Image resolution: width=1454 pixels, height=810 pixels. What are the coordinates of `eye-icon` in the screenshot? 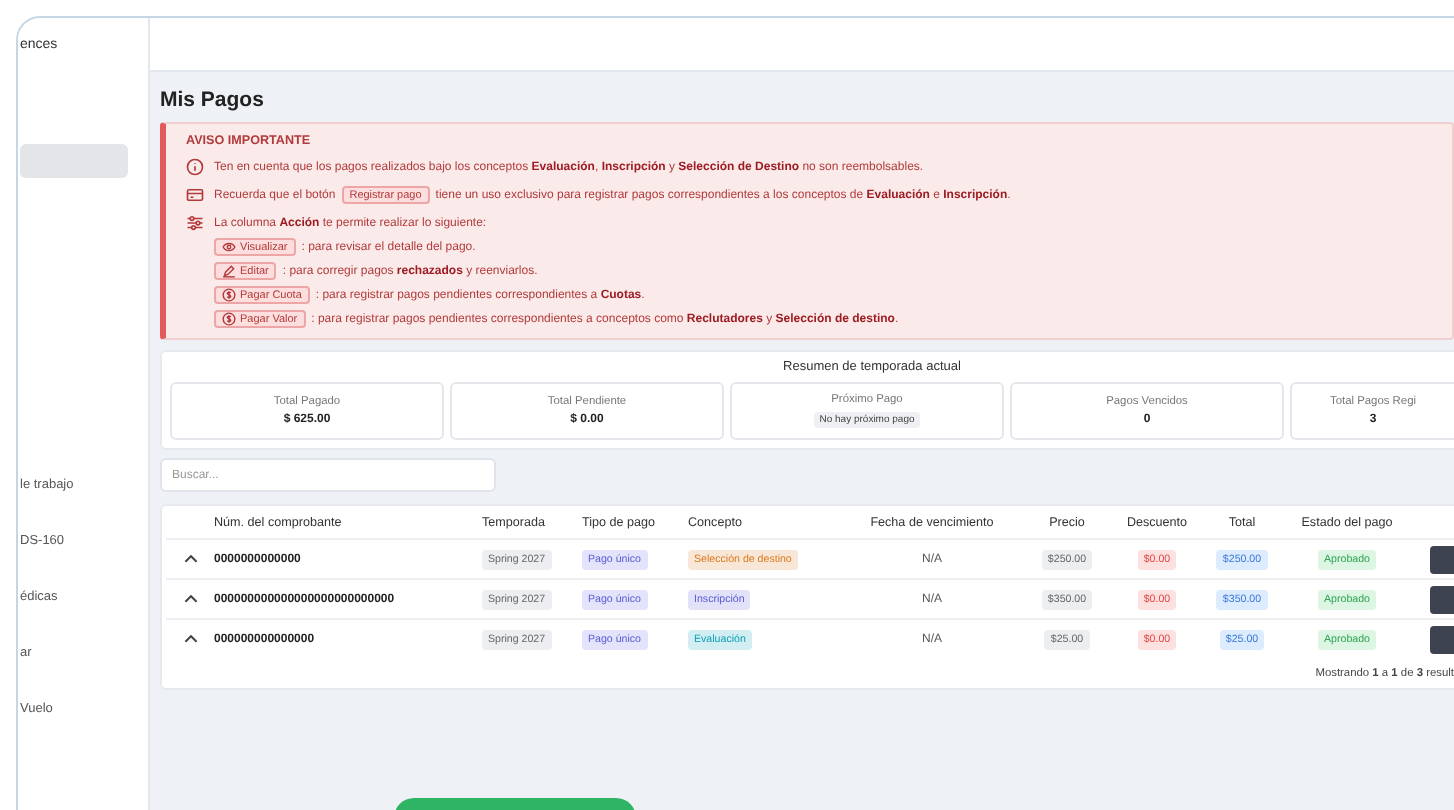 It's located at (229, 247).